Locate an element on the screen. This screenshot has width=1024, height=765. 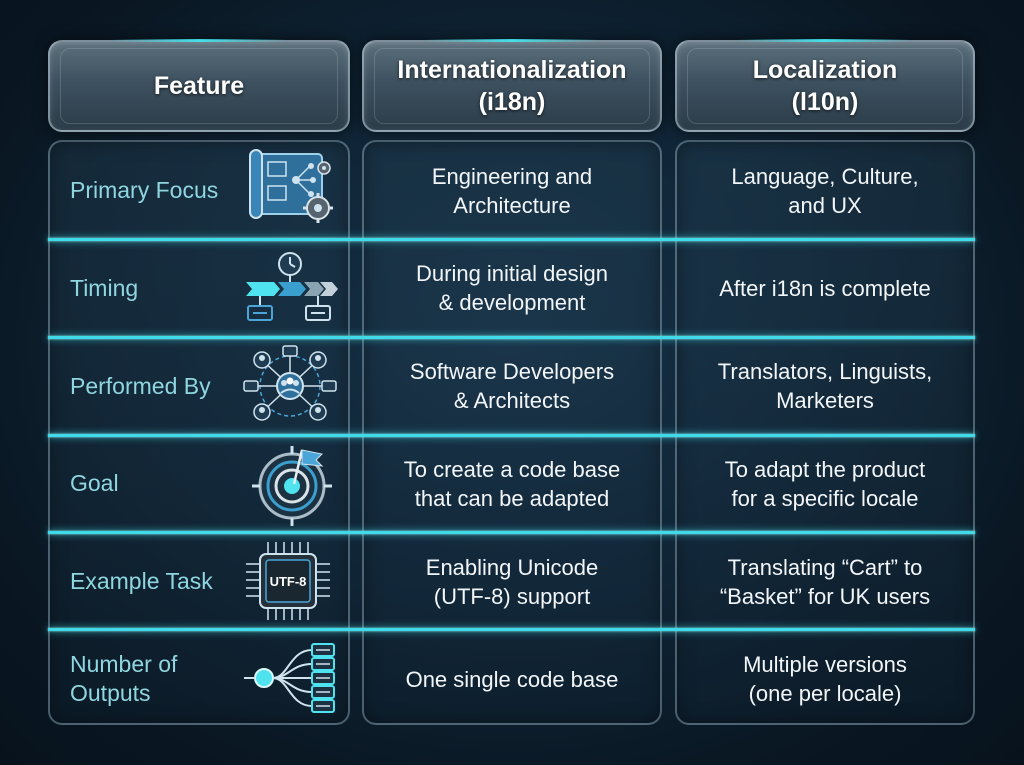
header-i18n-subtitle: (i18n) is located at coordinates (512, 102).